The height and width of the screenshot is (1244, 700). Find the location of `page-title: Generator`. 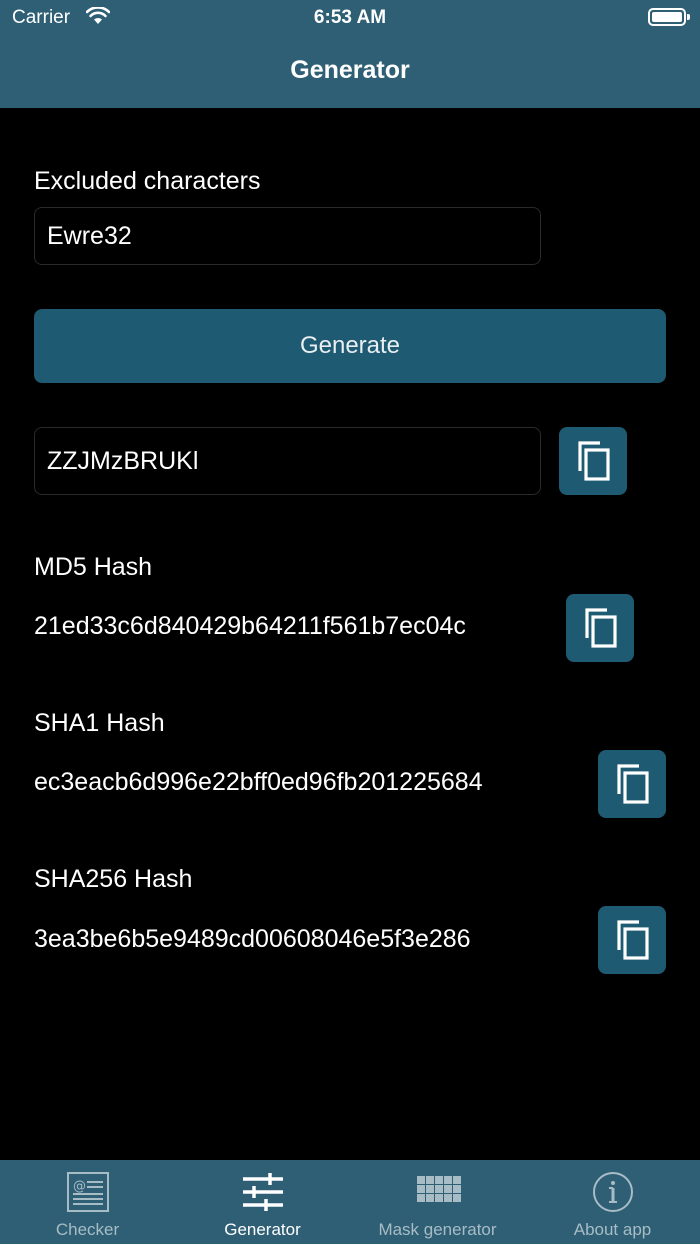

page-title: Generator is located at coordinates (350, 70).